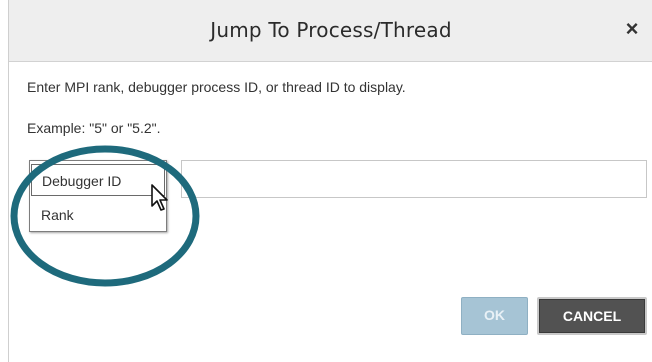 The image size is (652, 362). What do you see at coordinates (98, 180) in the screenshot?
I see `option-debugger-id: Debugger ID` at bounding box center [98, 180].